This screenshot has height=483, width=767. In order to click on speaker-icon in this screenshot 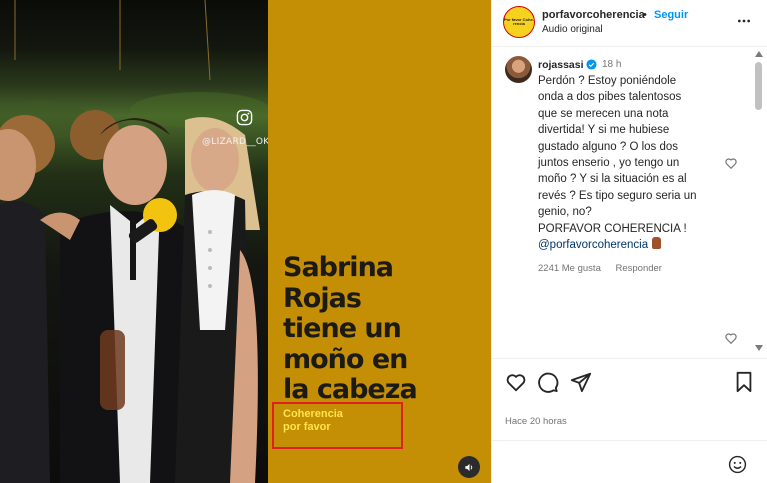, I will do `click(468, 467)`.